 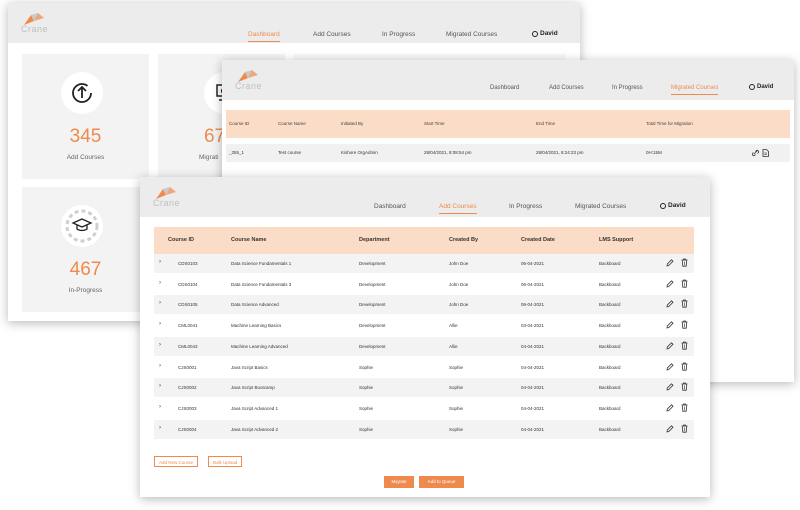 I want to click on cell-course-name: Machine Learning Advanced, so click(x=259, y=346).